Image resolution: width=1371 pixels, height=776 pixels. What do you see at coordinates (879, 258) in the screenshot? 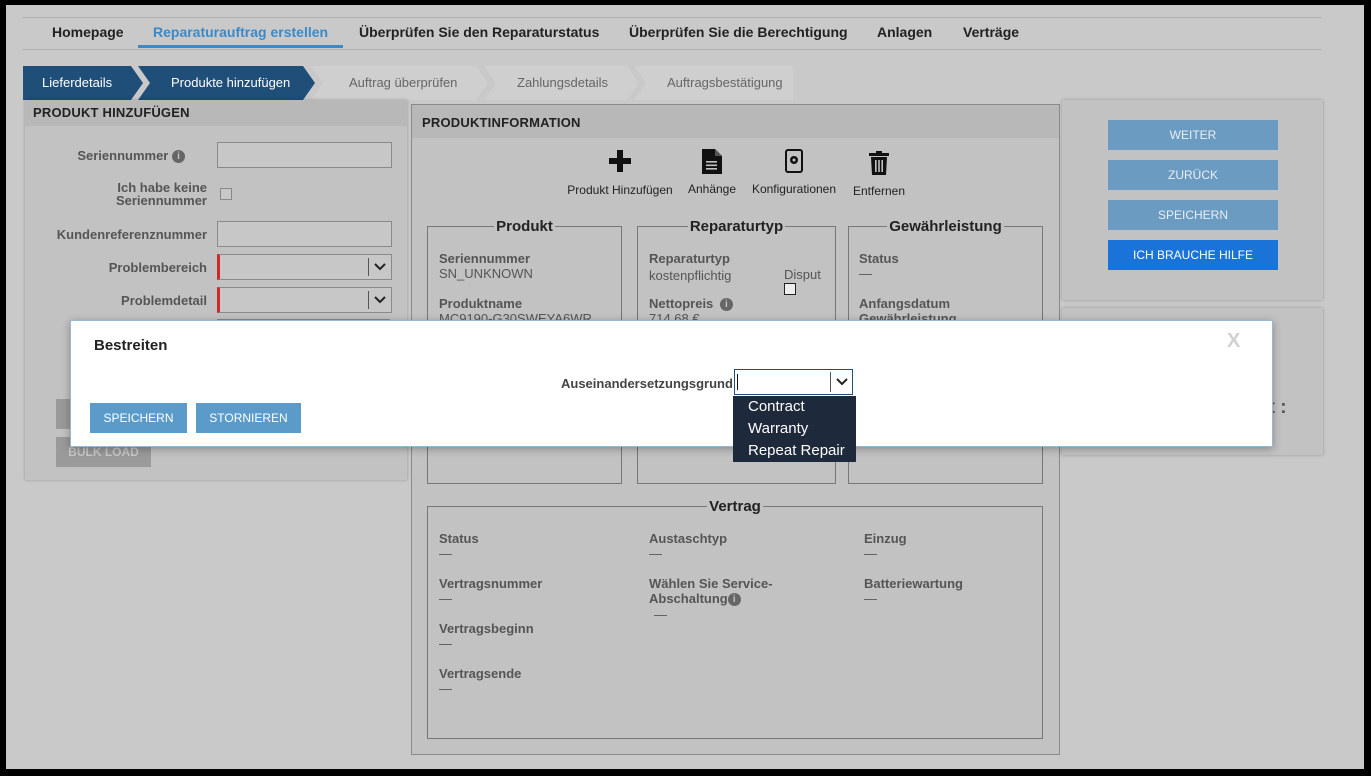
I see `warranty-status-label: Status` at bounding box center [879, 258].